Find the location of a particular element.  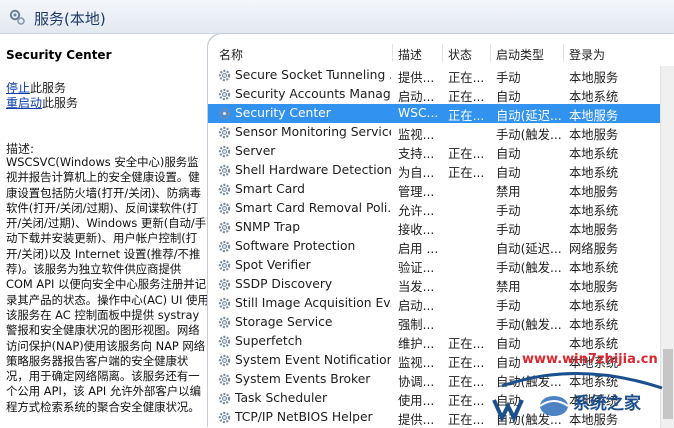

column-header-name: 名称 is located at coordinates (231, 54).